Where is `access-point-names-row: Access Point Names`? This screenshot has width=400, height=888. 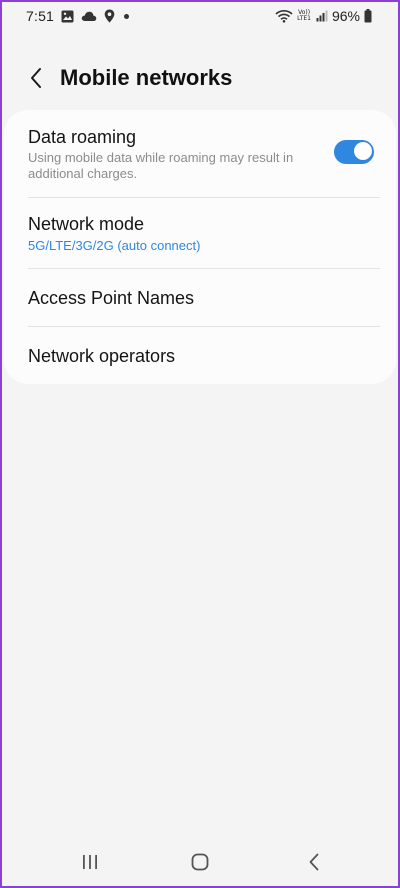 access-point-names-row: Access Point Names is located at coordinates (200, 298).